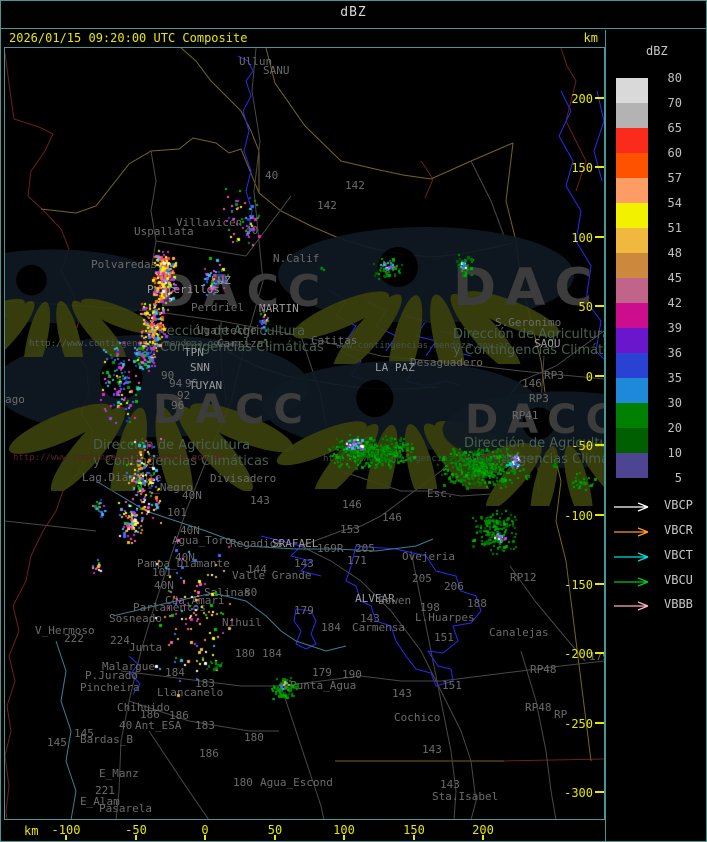 The width and height of the screenshot is (707, 842). Describe the element at coordinates (674, 353) in the screenshot. I see `dbz-scale-label: 36` at that location.